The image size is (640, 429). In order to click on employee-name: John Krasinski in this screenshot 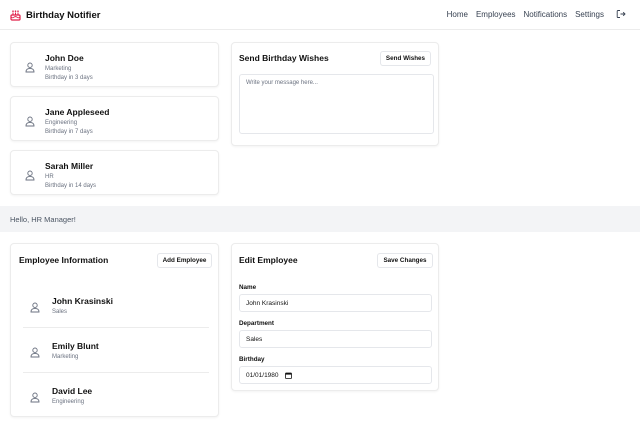, I will do `click(82, 301)`.